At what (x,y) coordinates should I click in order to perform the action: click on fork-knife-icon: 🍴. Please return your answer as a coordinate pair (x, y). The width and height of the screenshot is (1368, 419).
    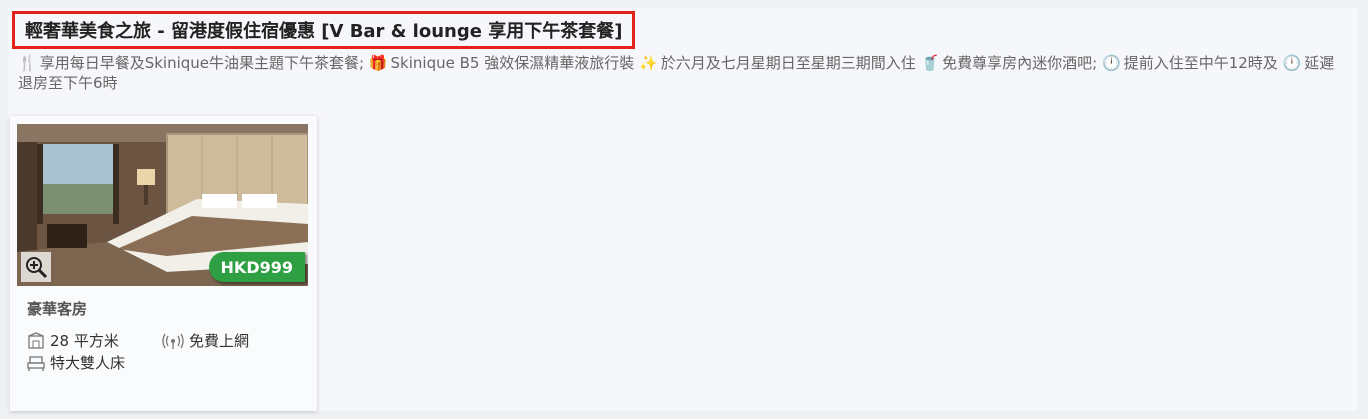
    Looking at the image, I should click on (27, 63).